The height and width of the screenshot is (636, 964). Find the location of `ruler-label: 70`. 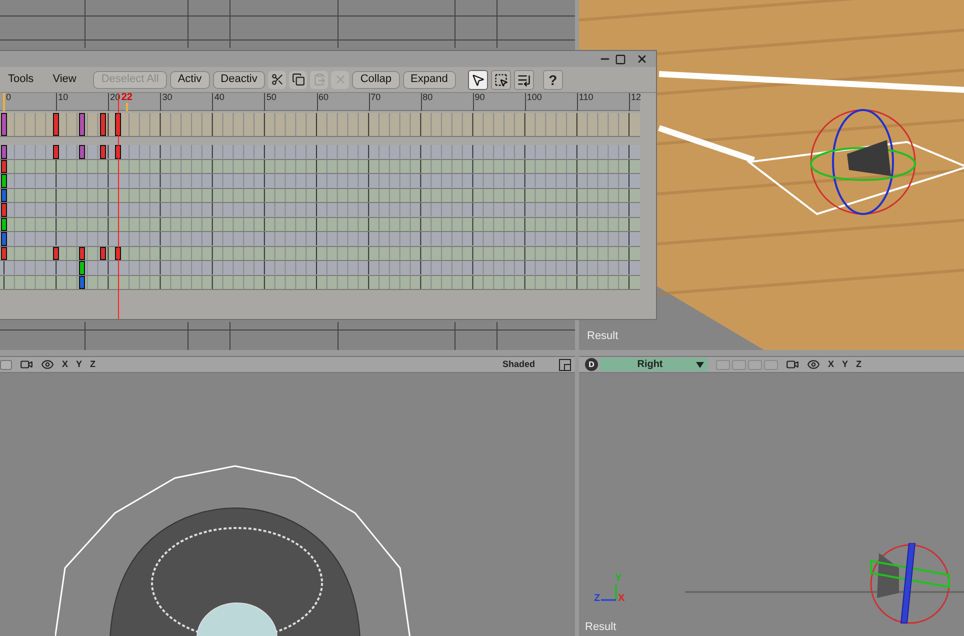

ruler-label: 70 is located at coordinates (375, 97).